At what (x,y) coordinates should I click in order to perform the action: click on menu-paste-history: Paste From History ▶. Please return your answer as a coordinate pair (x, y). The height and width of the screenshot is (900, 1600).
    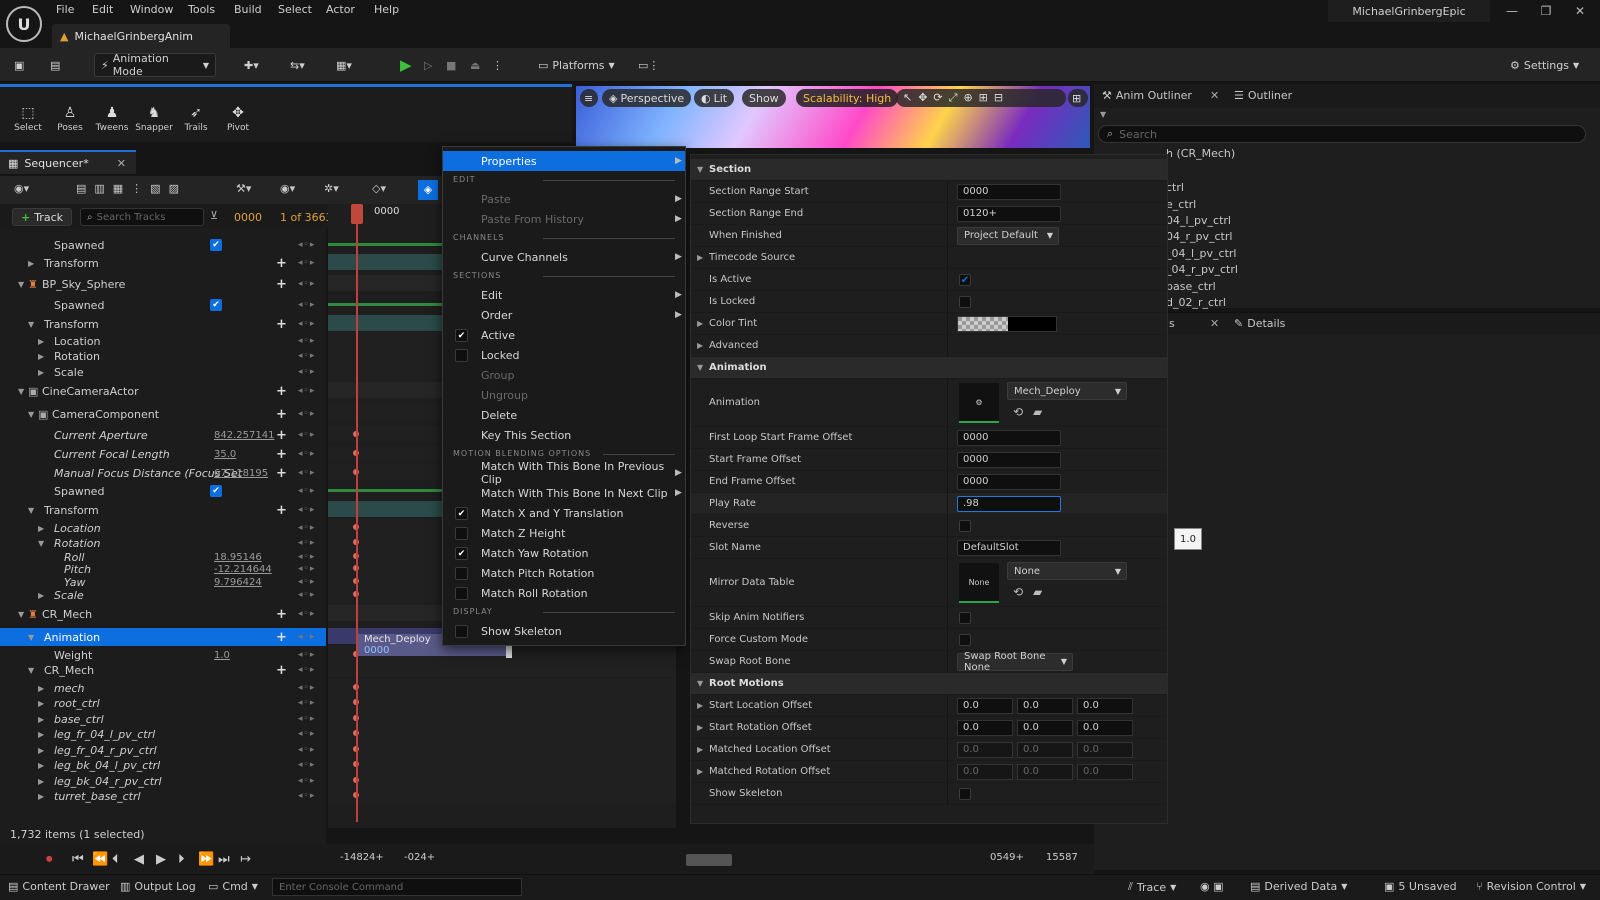
    Looking at the image, I should click on (564, 219).